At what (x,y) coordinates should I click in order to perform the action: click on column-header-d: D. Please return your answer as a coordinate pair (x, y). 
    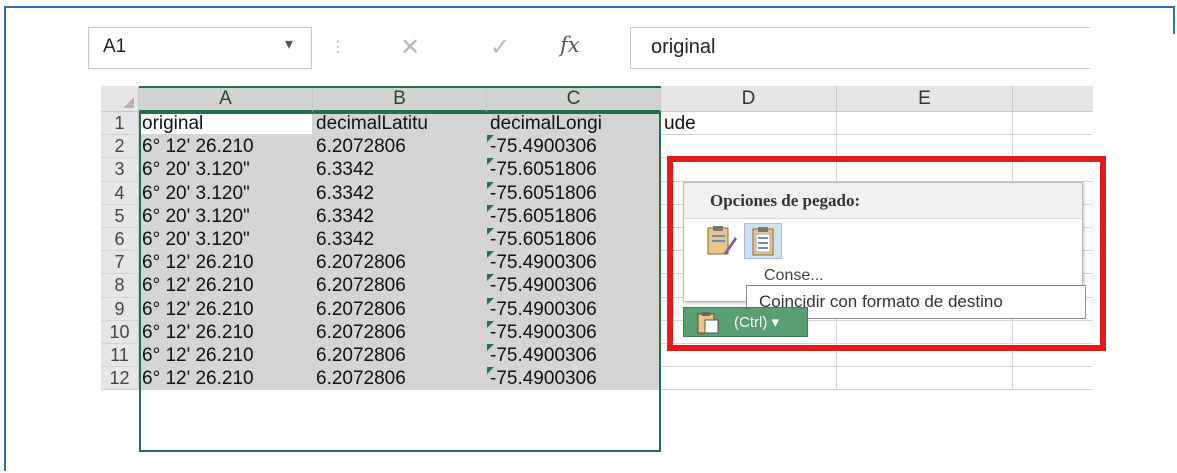
    Looking at the image, I should click on (749, 99).